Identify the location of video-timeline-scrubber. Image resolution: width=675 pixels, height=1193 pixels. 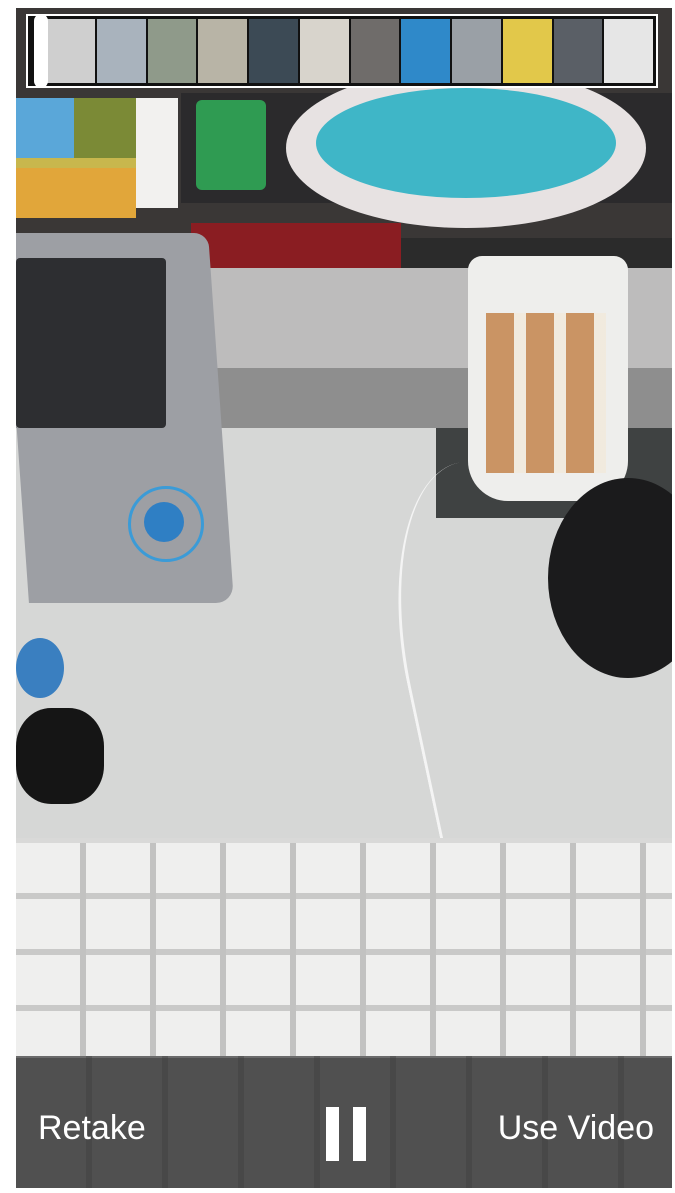
(342, 51).